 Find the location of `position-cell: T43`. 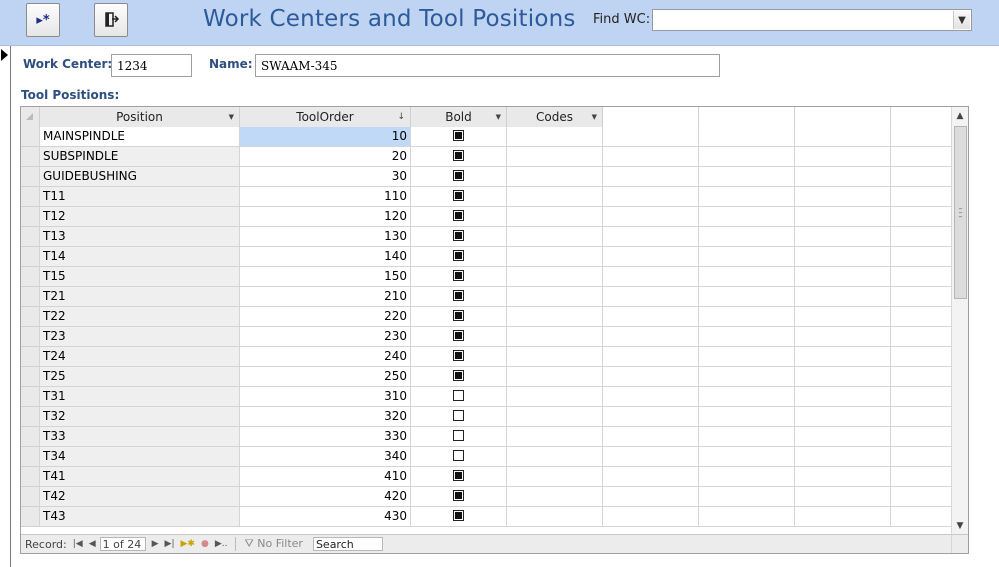

position-cell: T43 is located at coordinates (140, 517).